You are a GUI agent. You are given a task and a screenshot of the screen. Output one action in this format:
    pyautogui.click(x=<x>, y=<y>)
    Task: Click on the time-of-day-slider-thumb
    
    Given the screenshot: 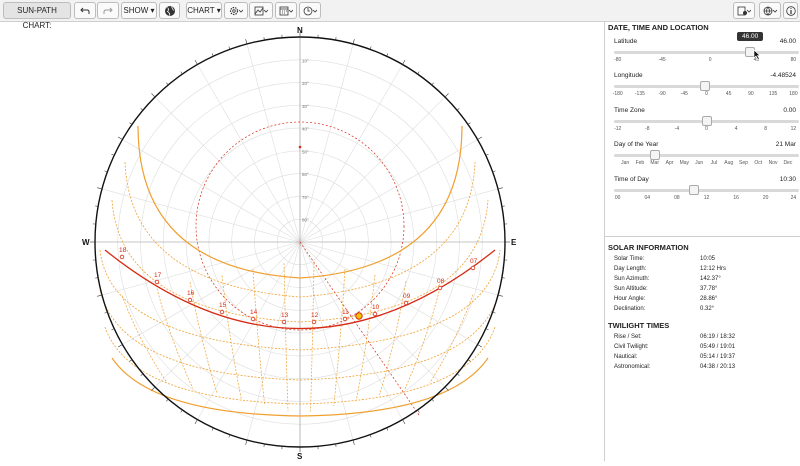 What is the action you would take?
    pyautogui.click(x=694, y=190)
    